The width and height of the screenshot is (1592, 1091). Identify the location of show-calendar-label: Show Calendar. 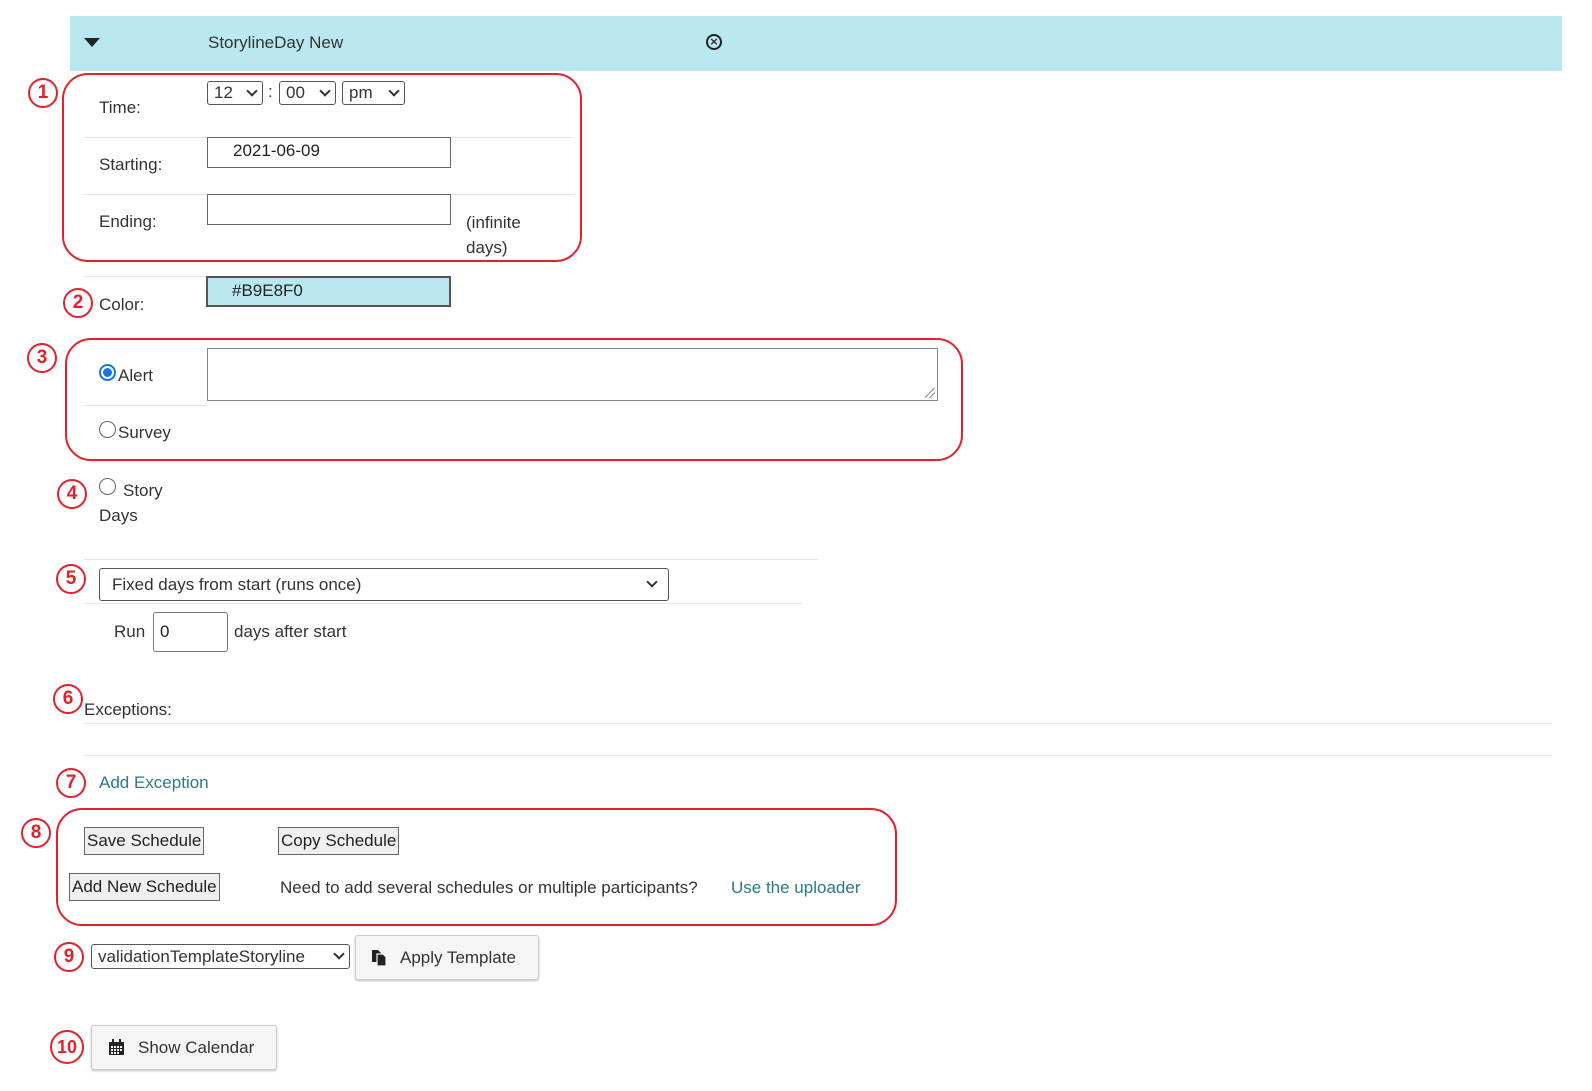
(196, 1047).